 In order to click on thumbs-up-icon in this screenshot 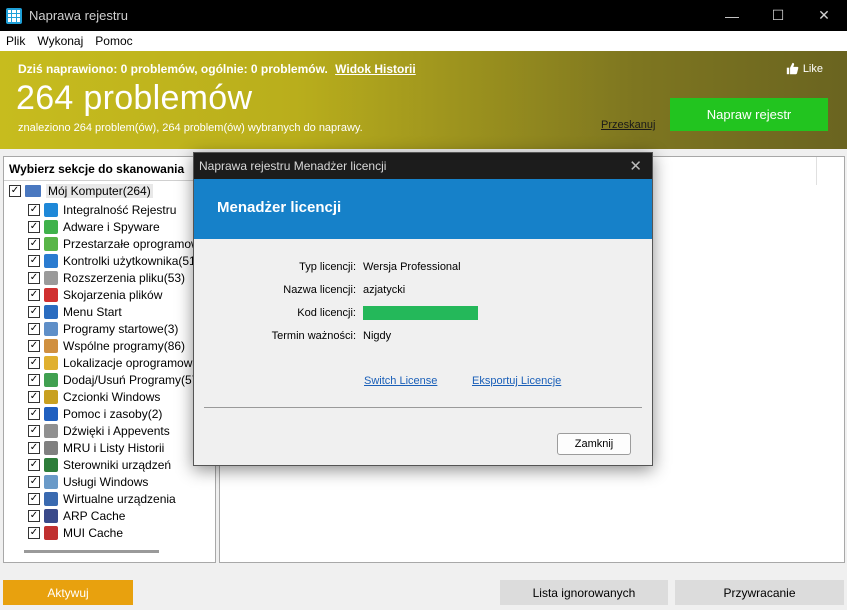, I will do `click(792, 68)`.